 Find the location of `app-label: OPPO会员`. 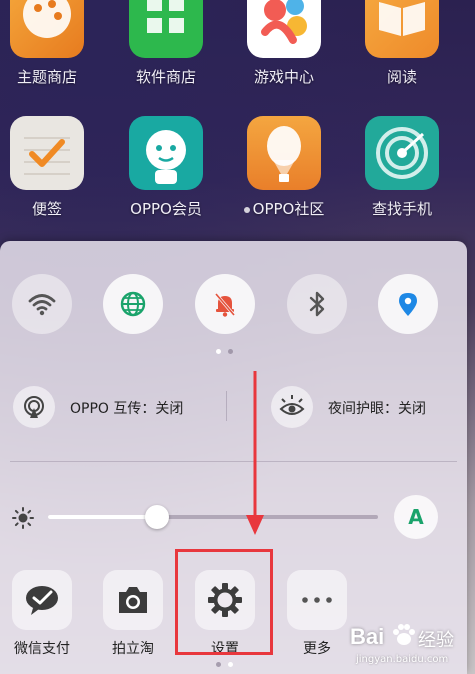

app-label: OPPO会员 is located at coordinates (166, 209).